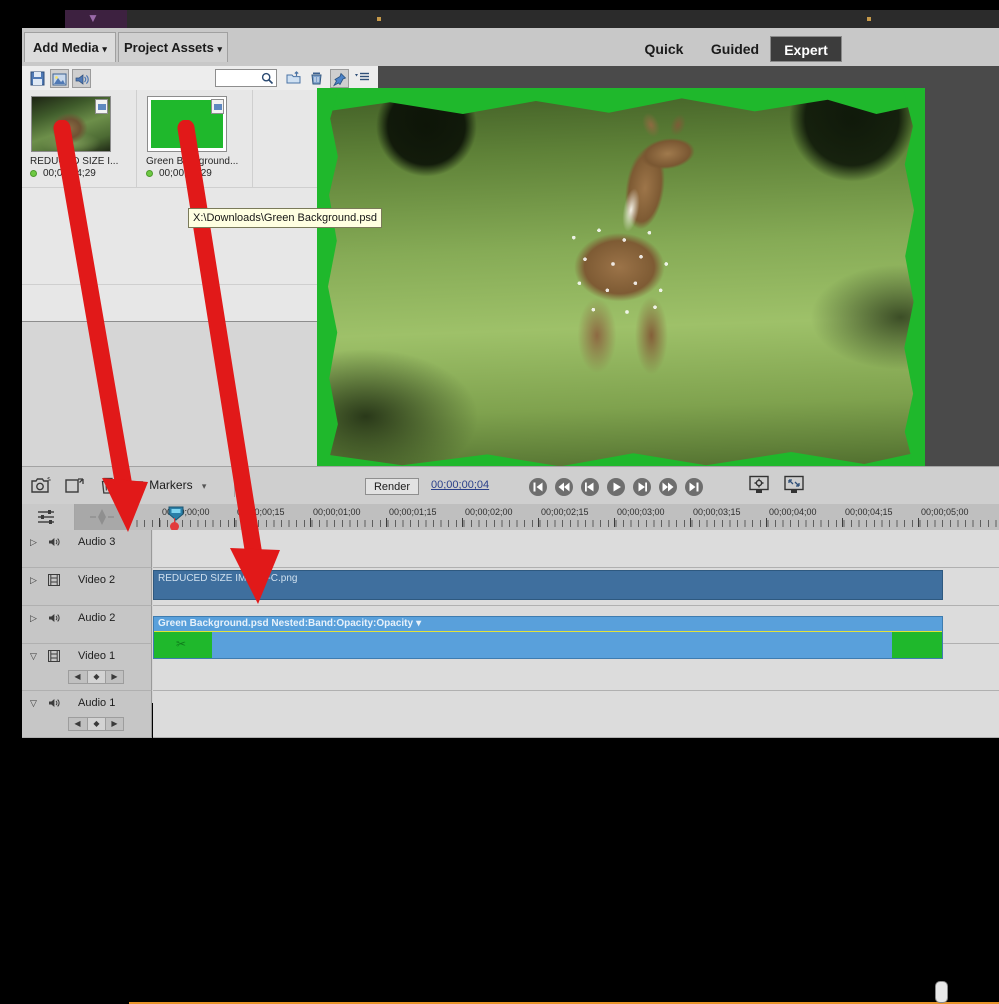  I want to click on mode-tab-guided: Guided, so click(735, 49).